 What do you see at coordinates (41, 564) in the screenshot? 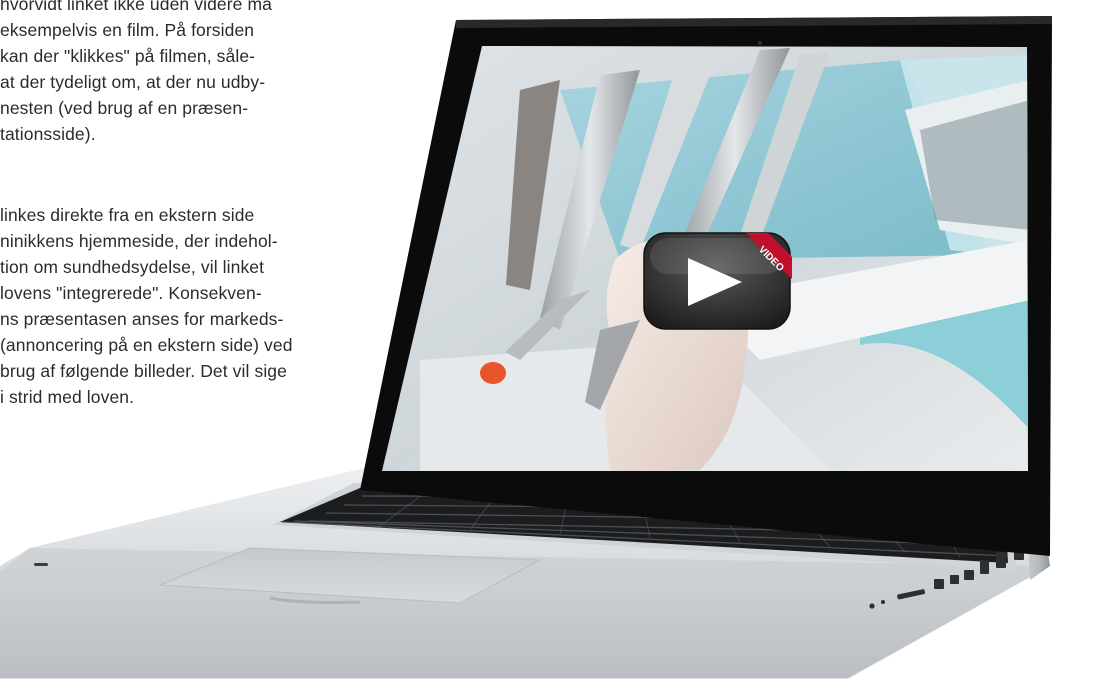
I see `sleep-indicator` at bounding box center [41, 564].